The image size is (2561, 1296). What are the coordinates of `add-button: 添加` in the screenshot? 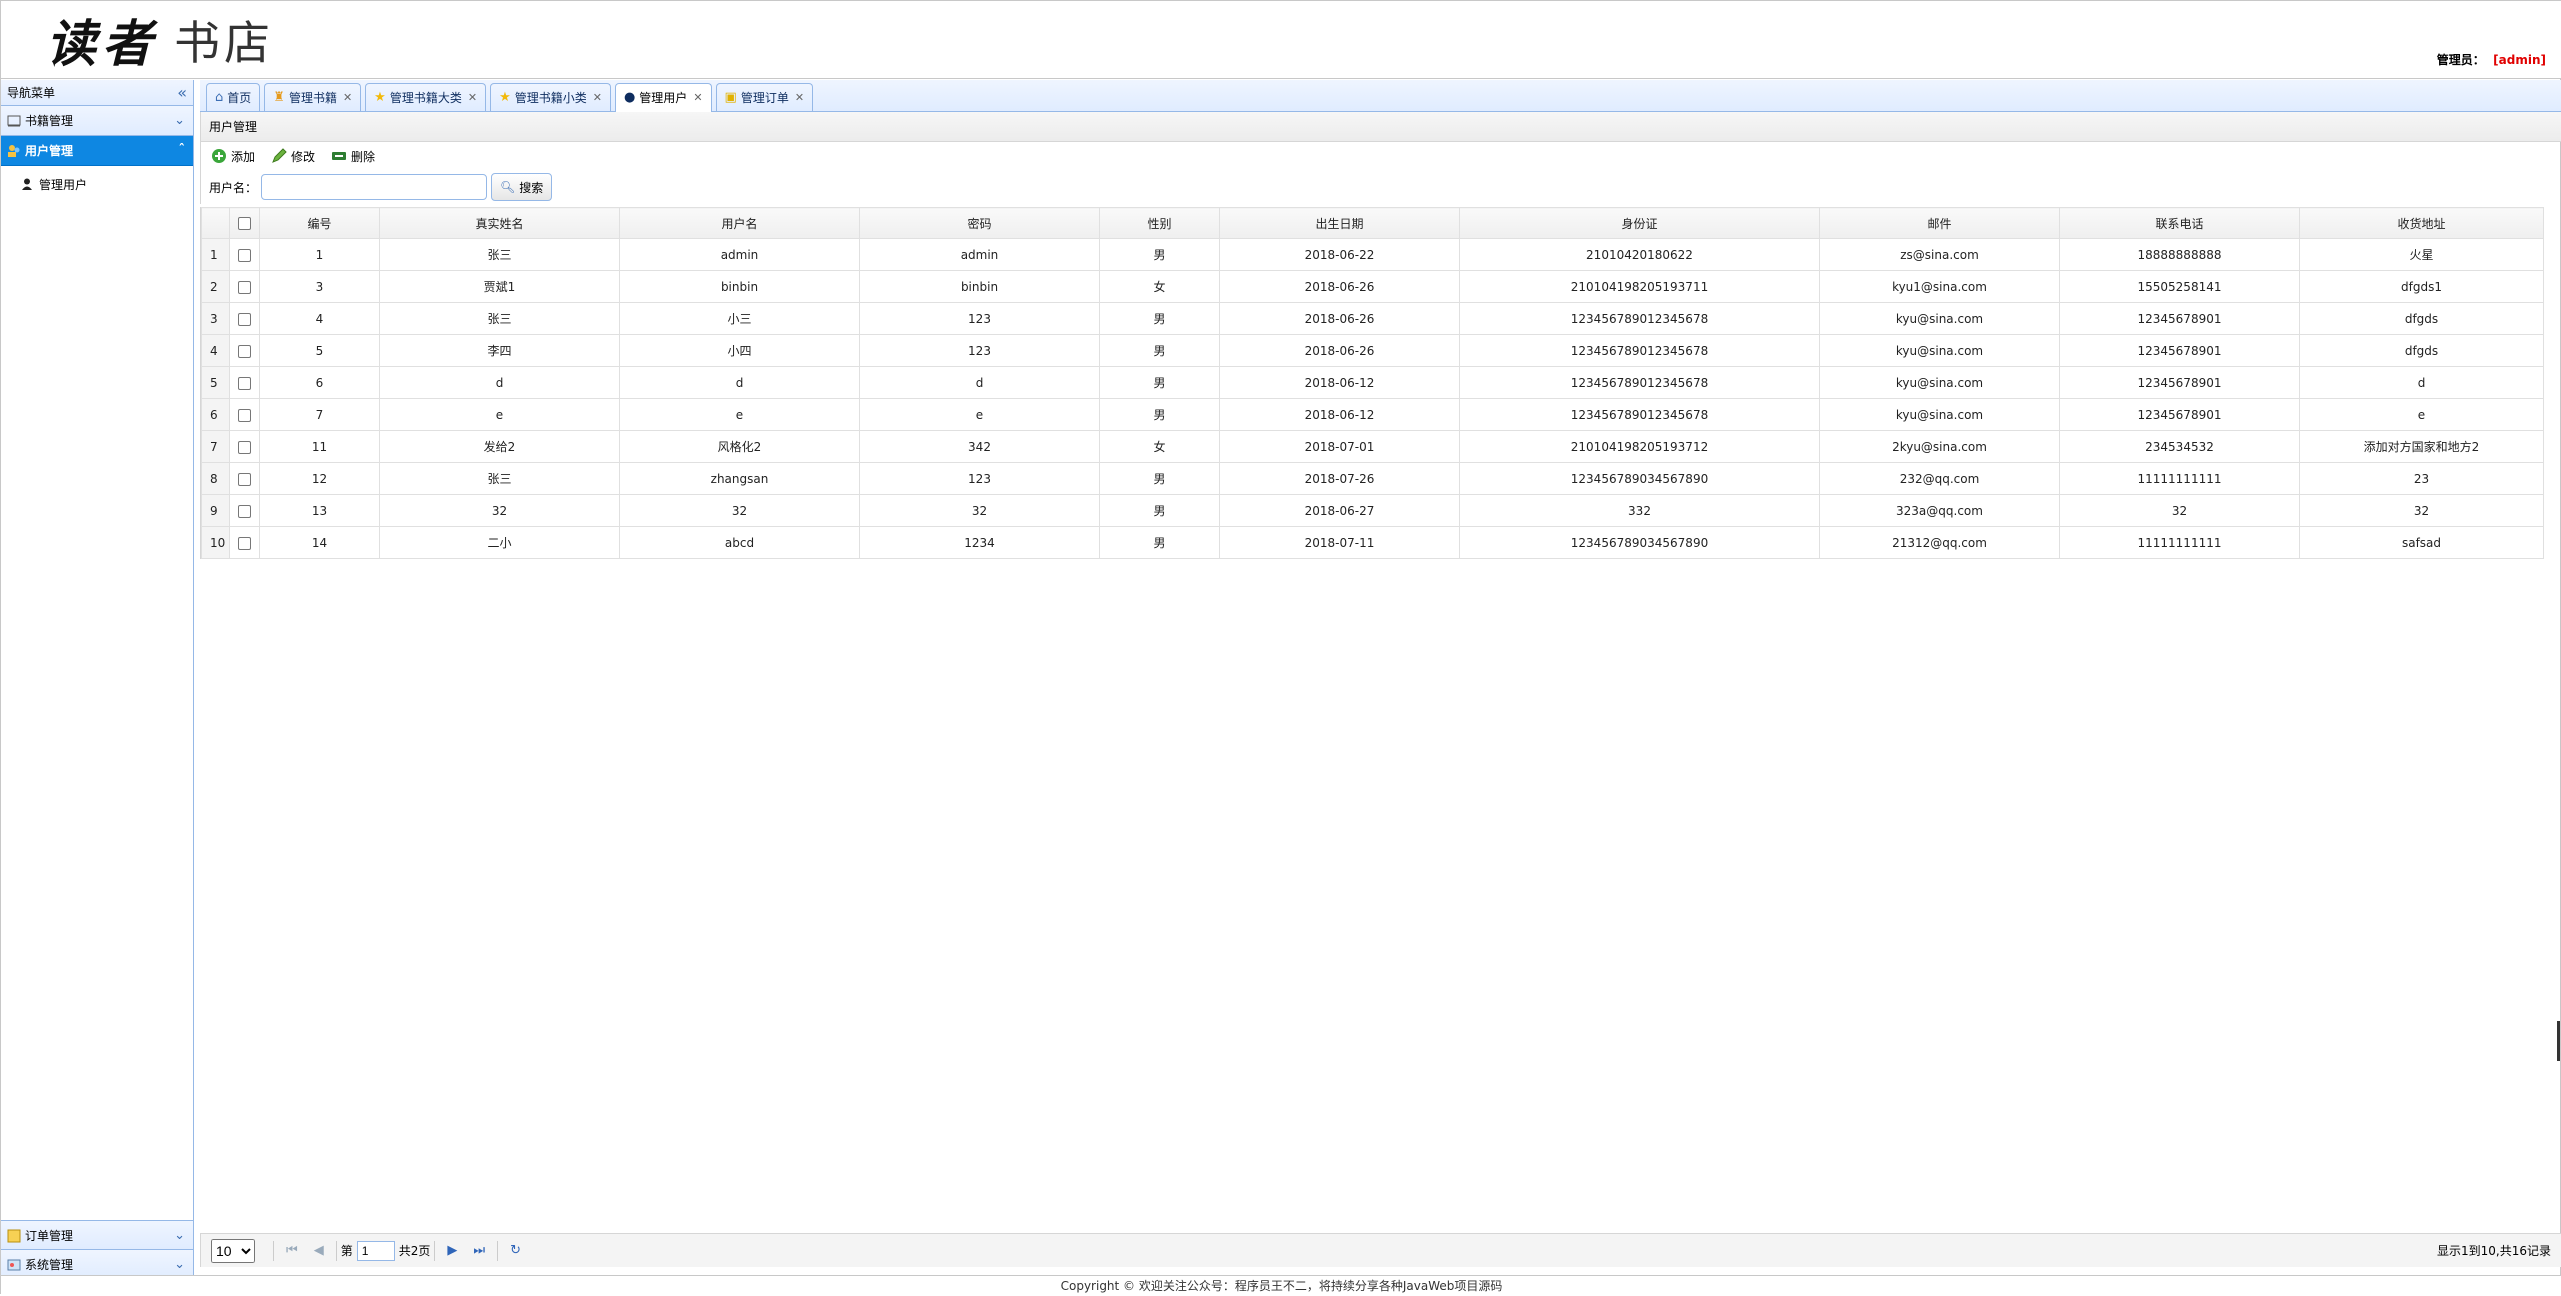 It's located at (233, 156).